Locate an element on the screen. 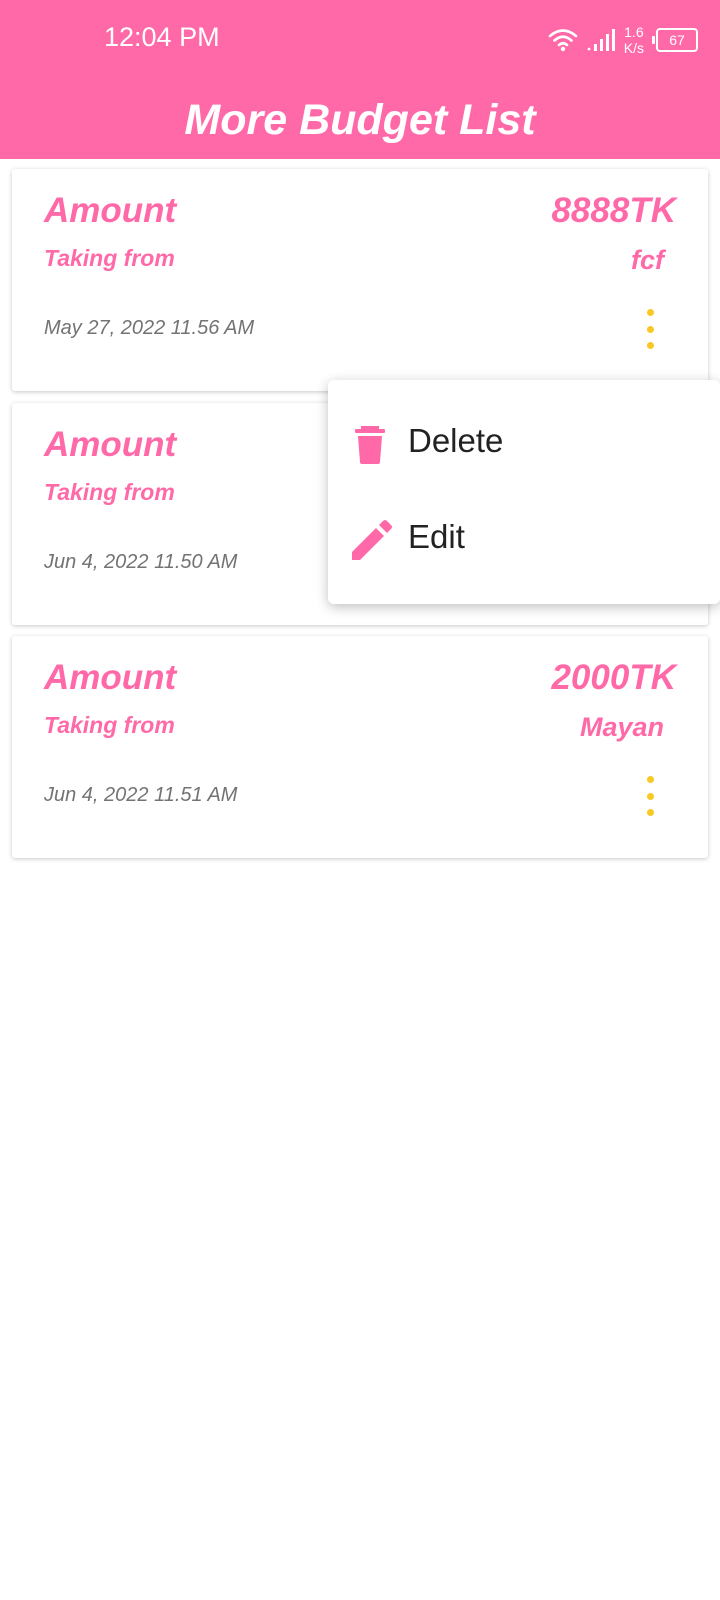 The image size is (720, 1600). signal-icon is located at coordinates (601, 40).